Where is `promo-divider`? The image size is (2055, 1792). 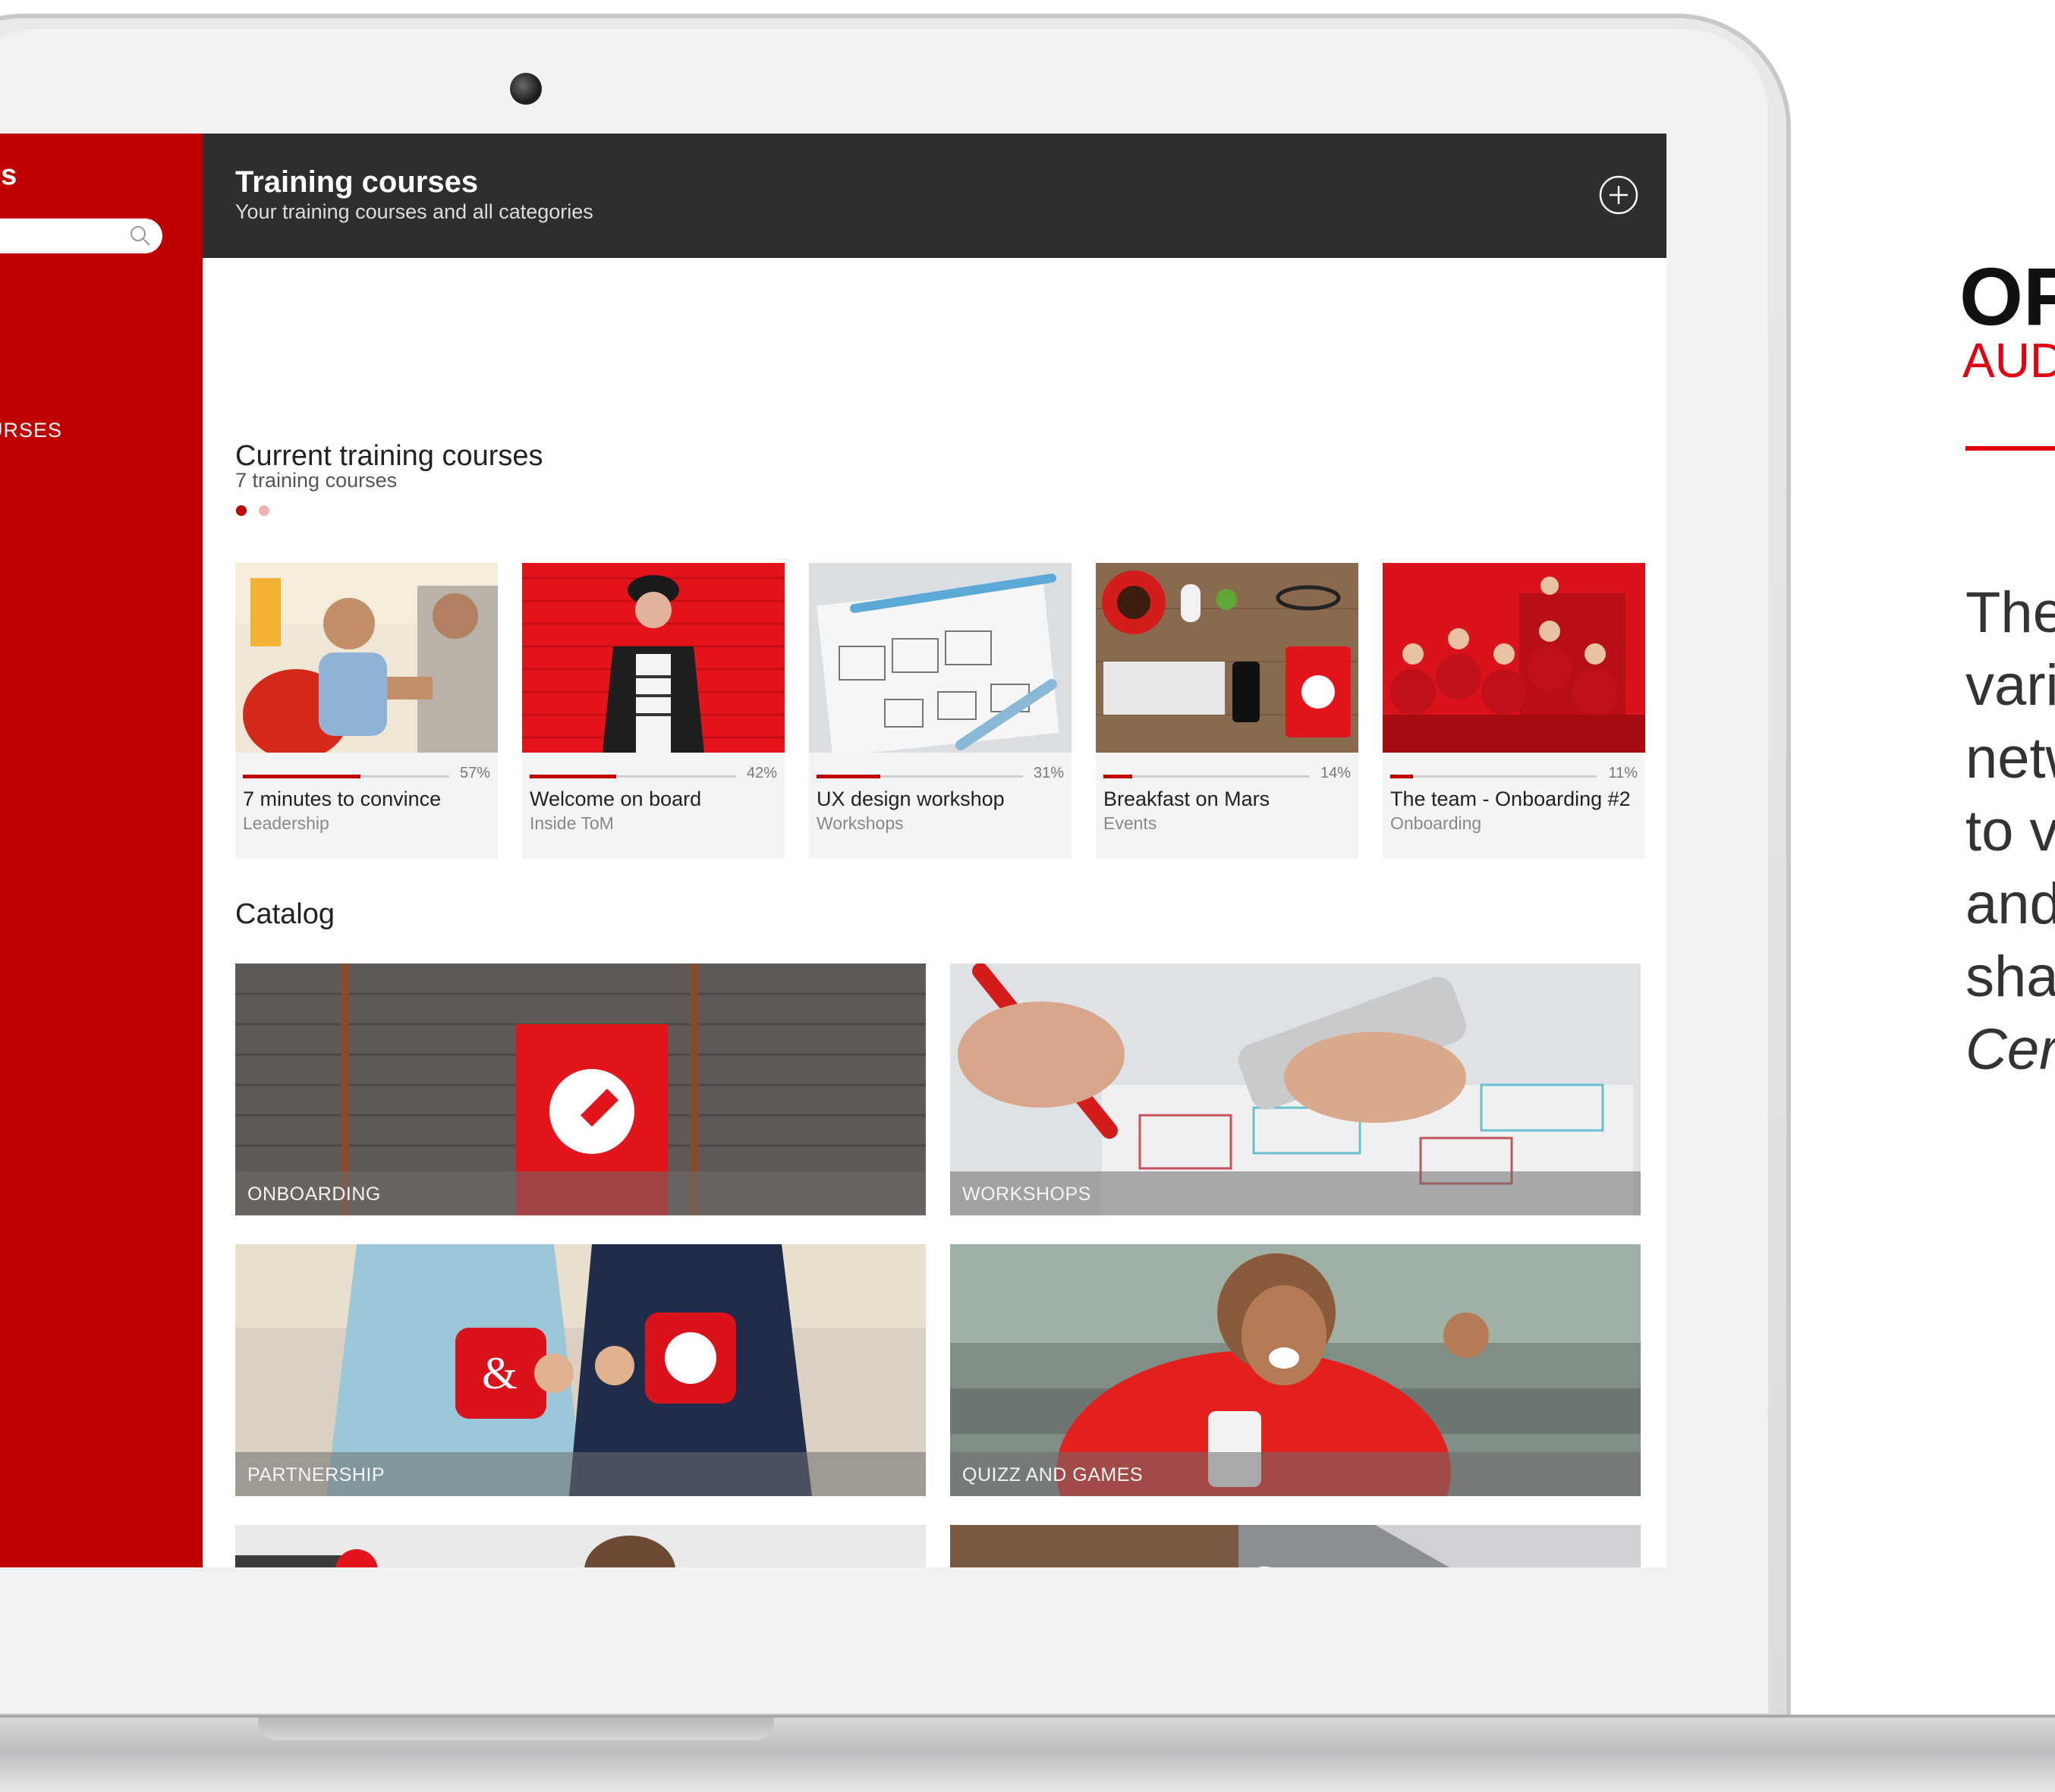
promo-divider is located at coordinates (2010, 448).